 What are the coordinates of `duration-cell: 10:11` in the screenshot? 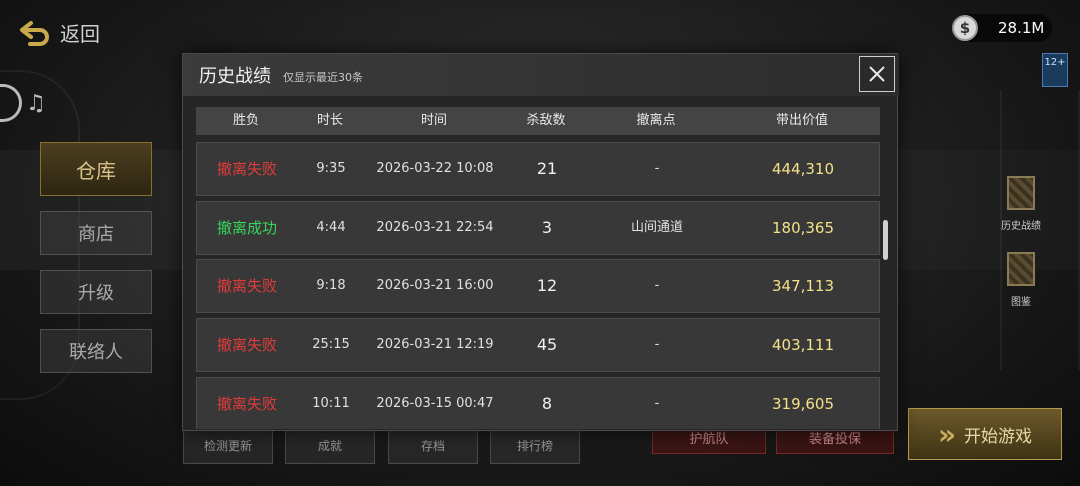 It's located at (331, 403).